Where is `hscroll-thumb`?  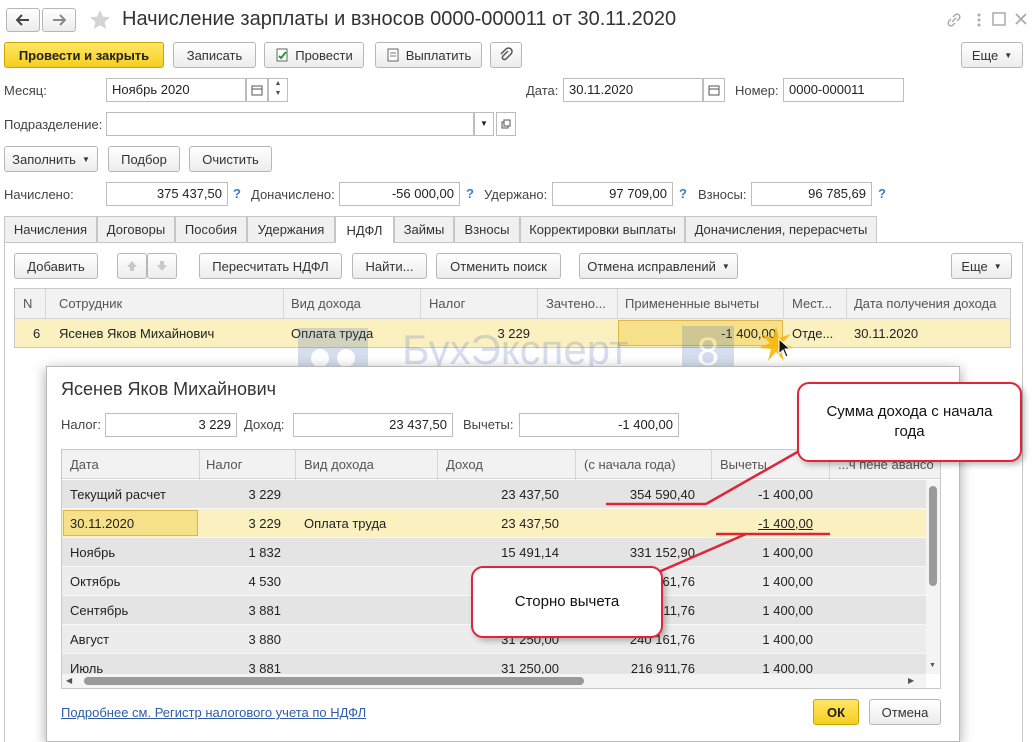
hscroll-thumb is located at coordinates (334, 681).